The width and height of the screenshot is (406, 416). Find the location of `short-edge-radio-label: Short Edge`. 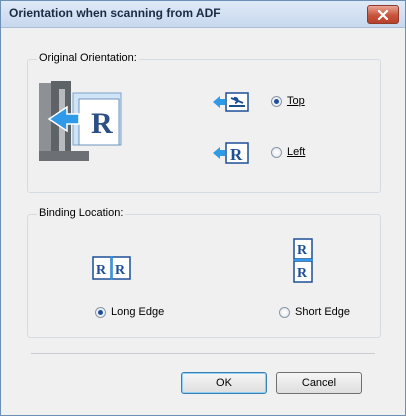

short-edge-radio-label: Short Edge is located at coordinates (323, 312).